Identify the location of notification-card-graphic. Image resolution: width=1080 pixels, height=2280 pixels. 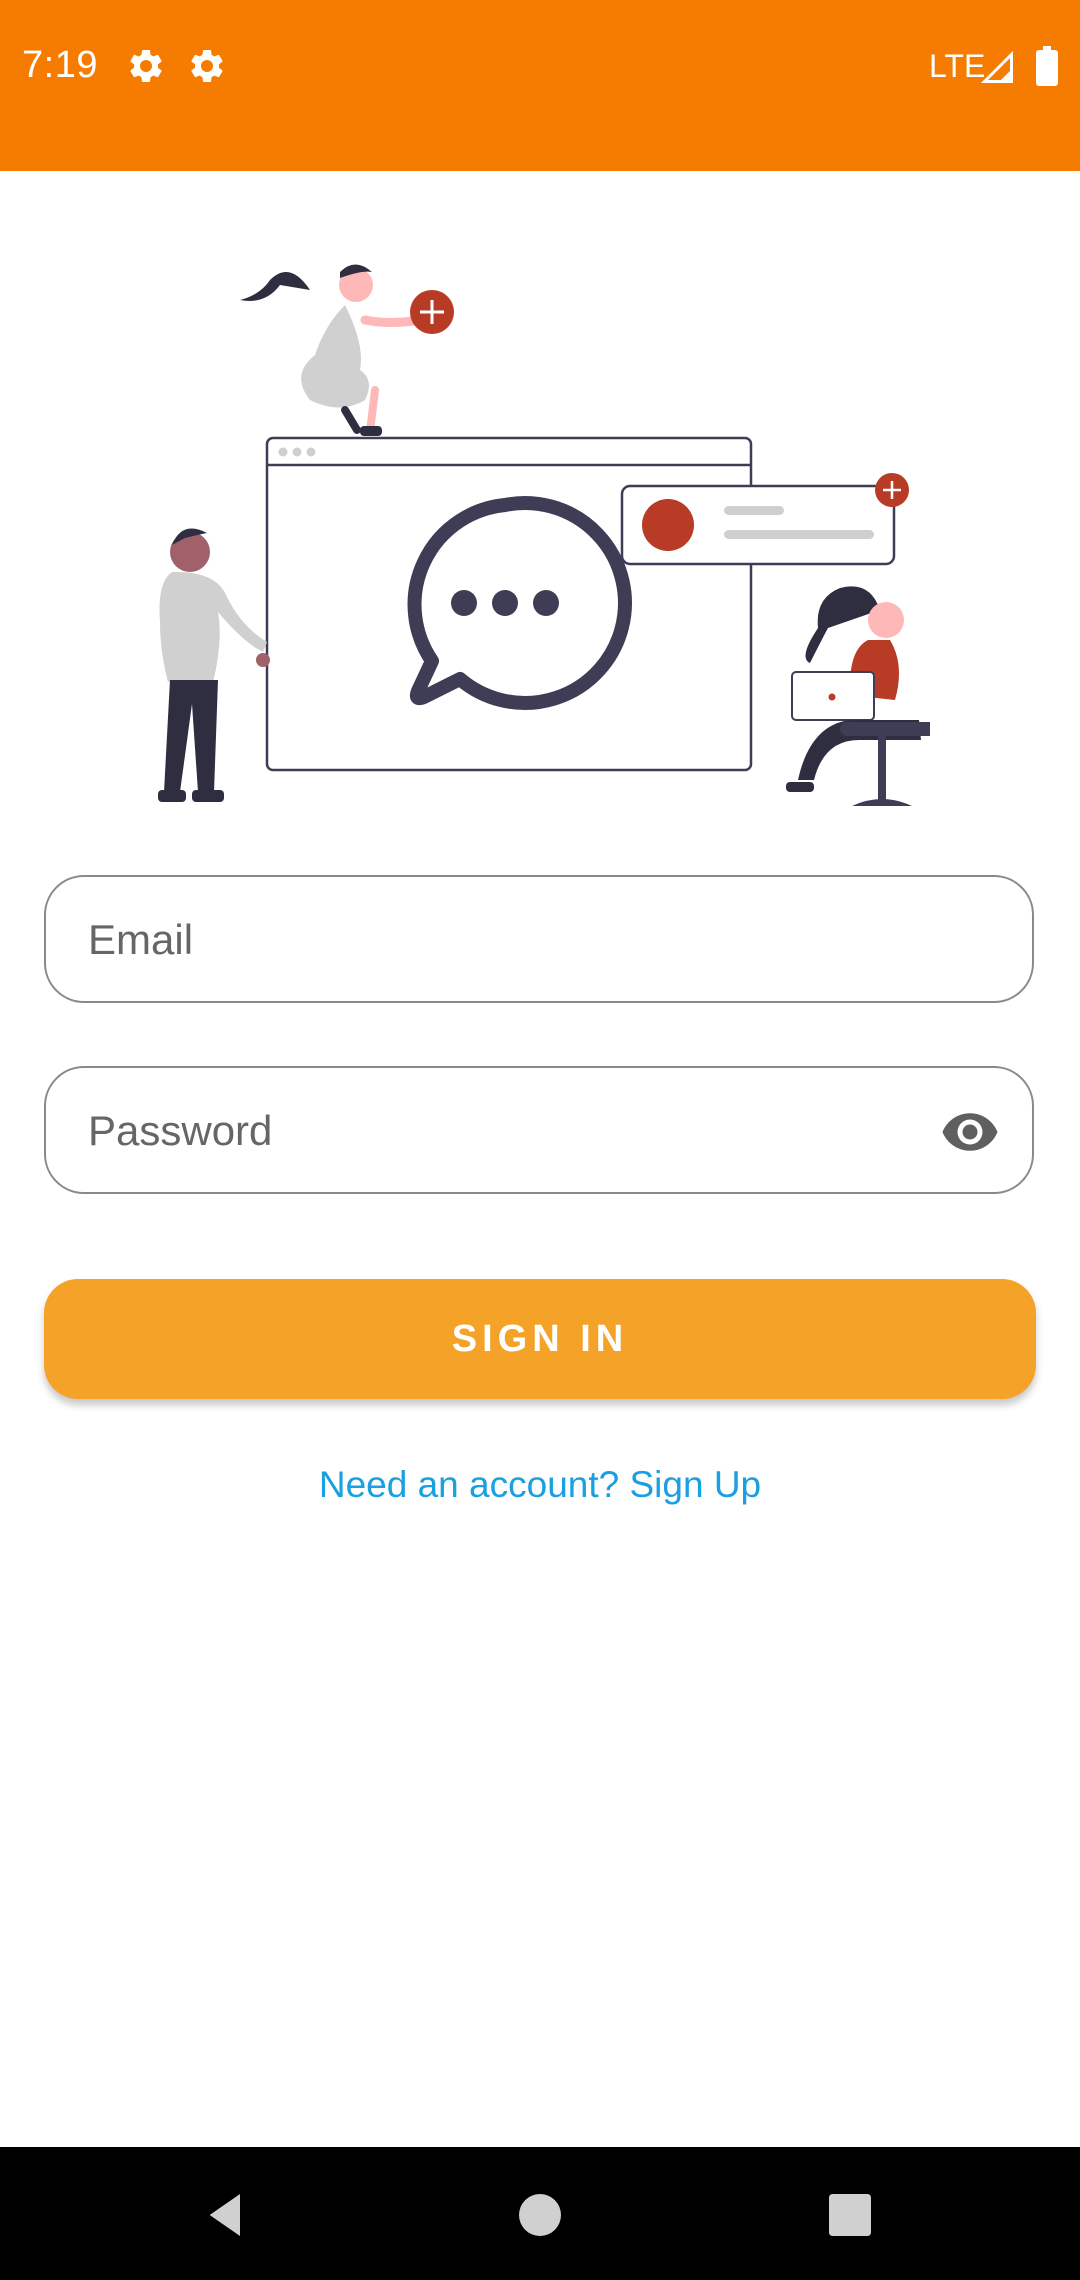
(764, 519).